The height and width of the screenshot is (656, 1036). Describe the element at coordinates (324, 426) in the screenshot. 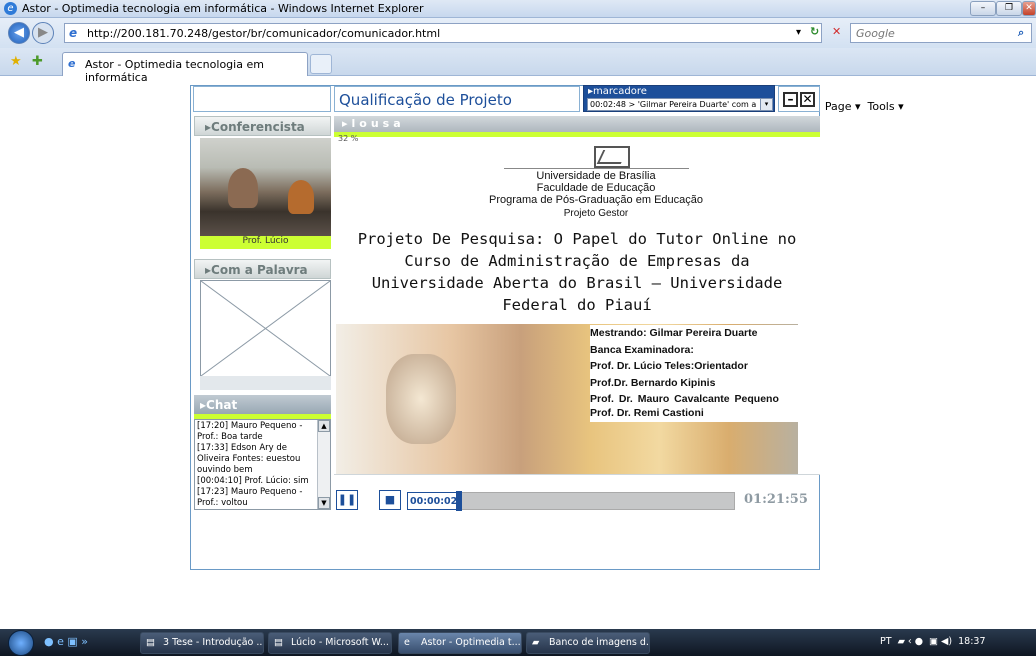

I see `scroll-up-icon: ▲` at that location.